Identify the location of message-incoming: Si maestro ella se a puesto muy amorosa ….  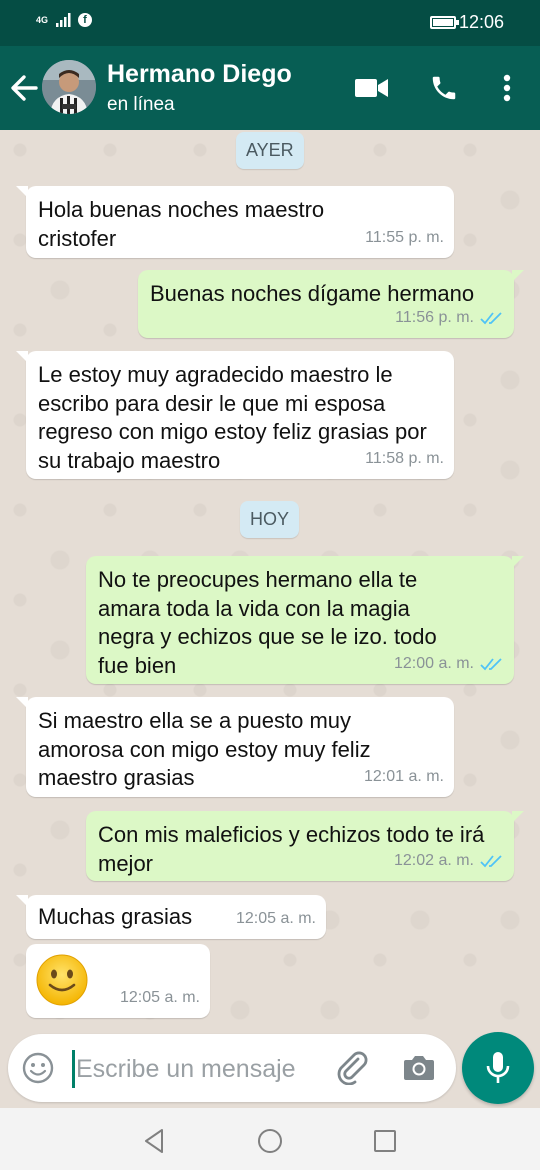
(235, 747).